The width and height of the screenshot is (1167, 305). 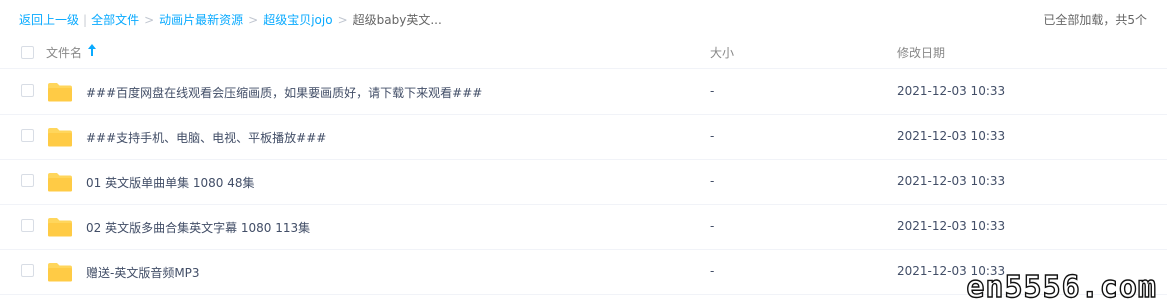 I want to click on file-name: 赠送-英文版音频MP3, so click(x=143, y=272).